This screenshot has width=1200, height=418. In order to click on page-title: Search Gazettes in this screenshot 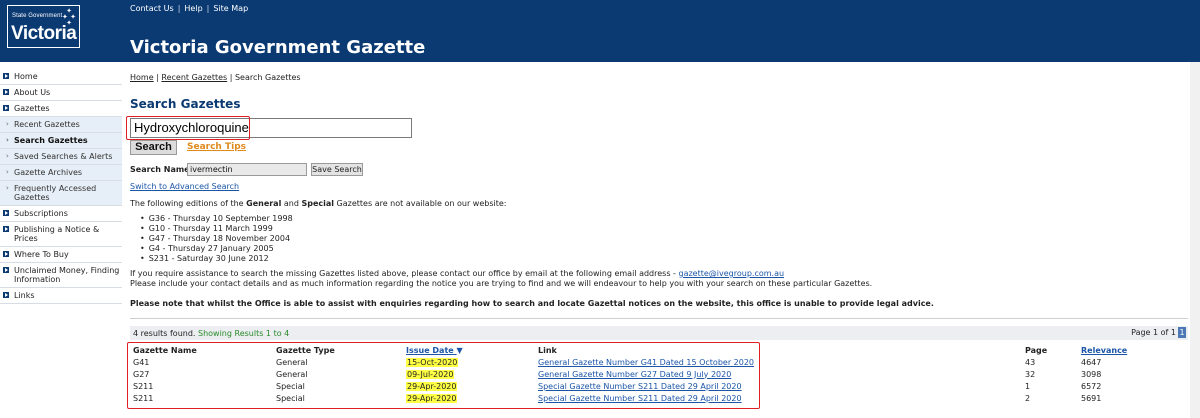, I will do `click(185, 104)`.